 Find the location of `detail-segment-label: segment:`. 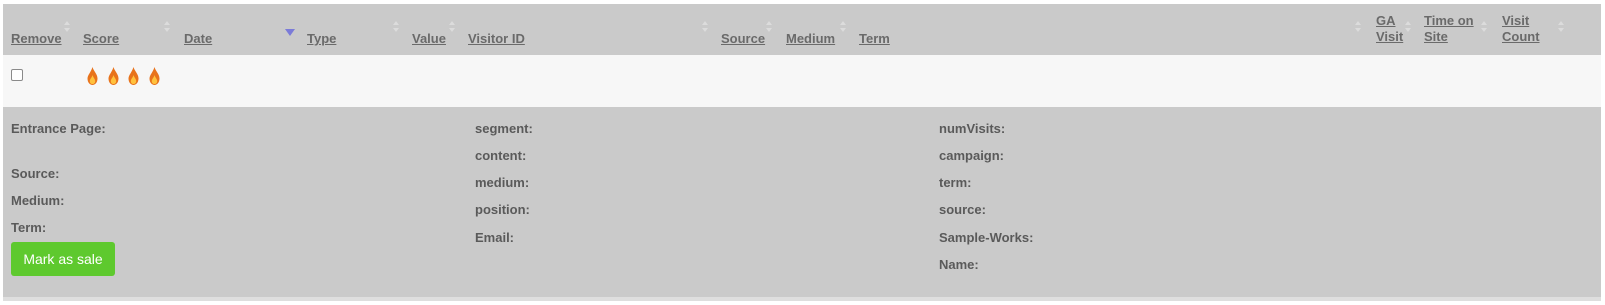

detail-segment-label: segment: is located at coordinates (504, 128).